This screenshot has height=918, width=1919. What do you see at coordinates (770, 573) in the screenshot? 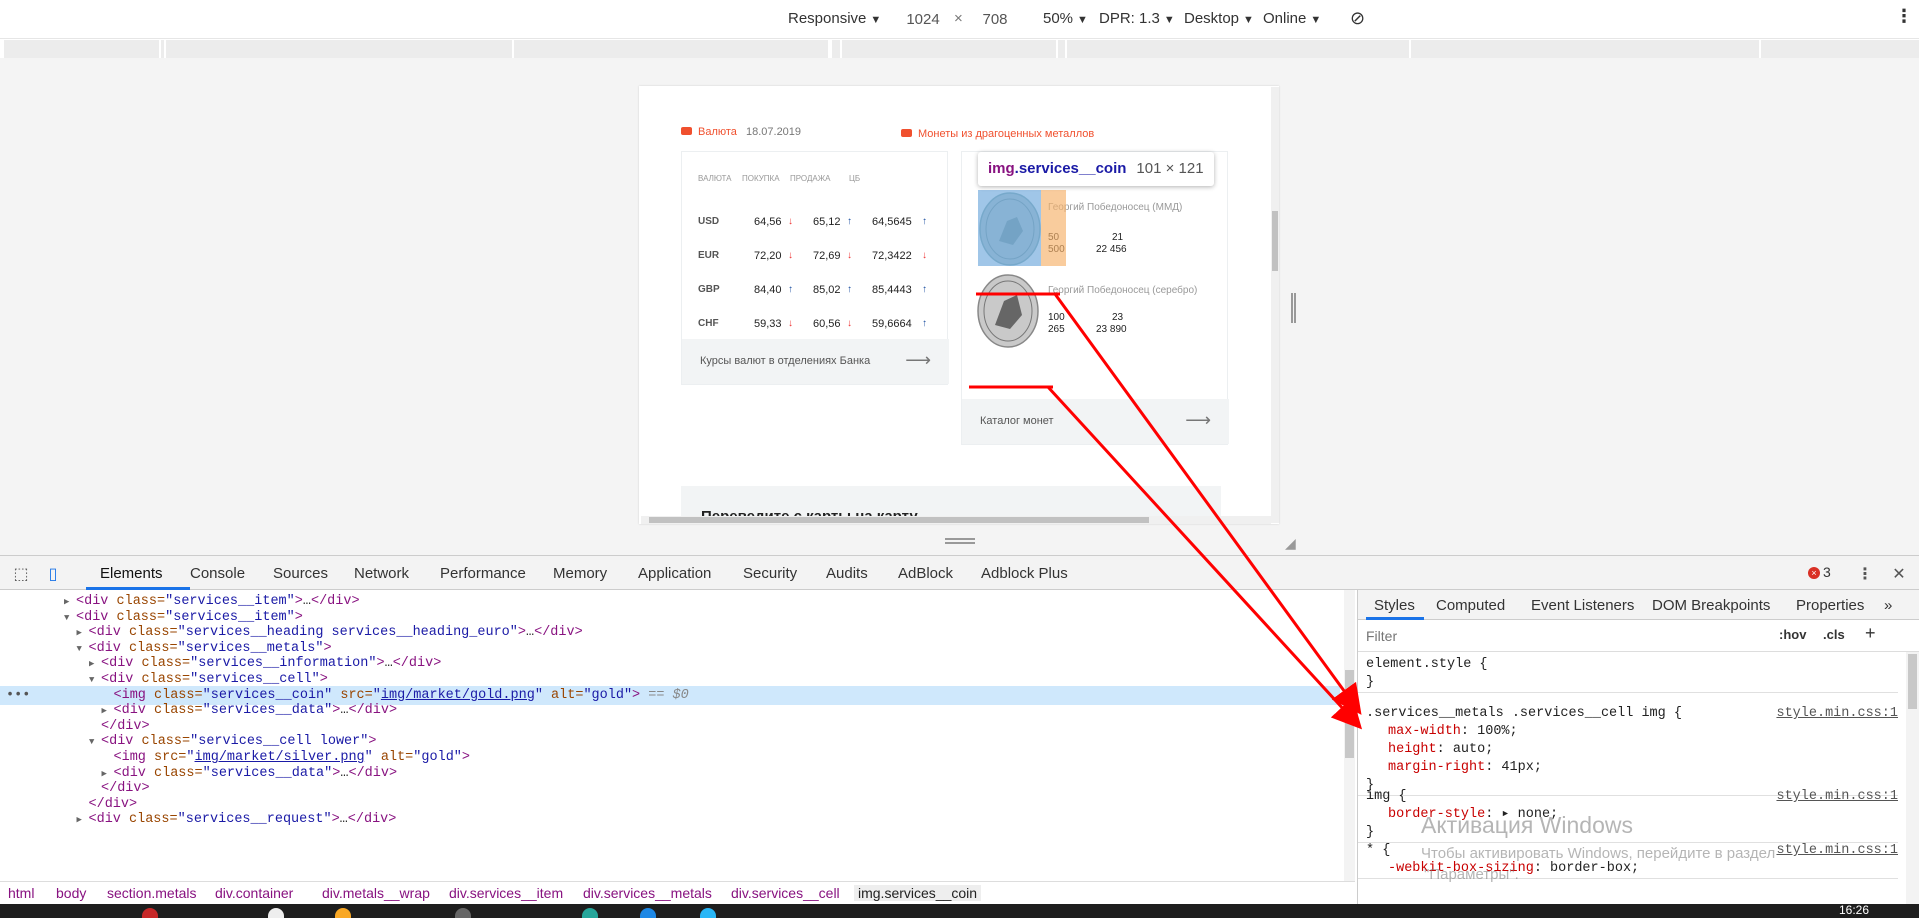
I see `tab-security: Security` at bounding box center [770, 573].